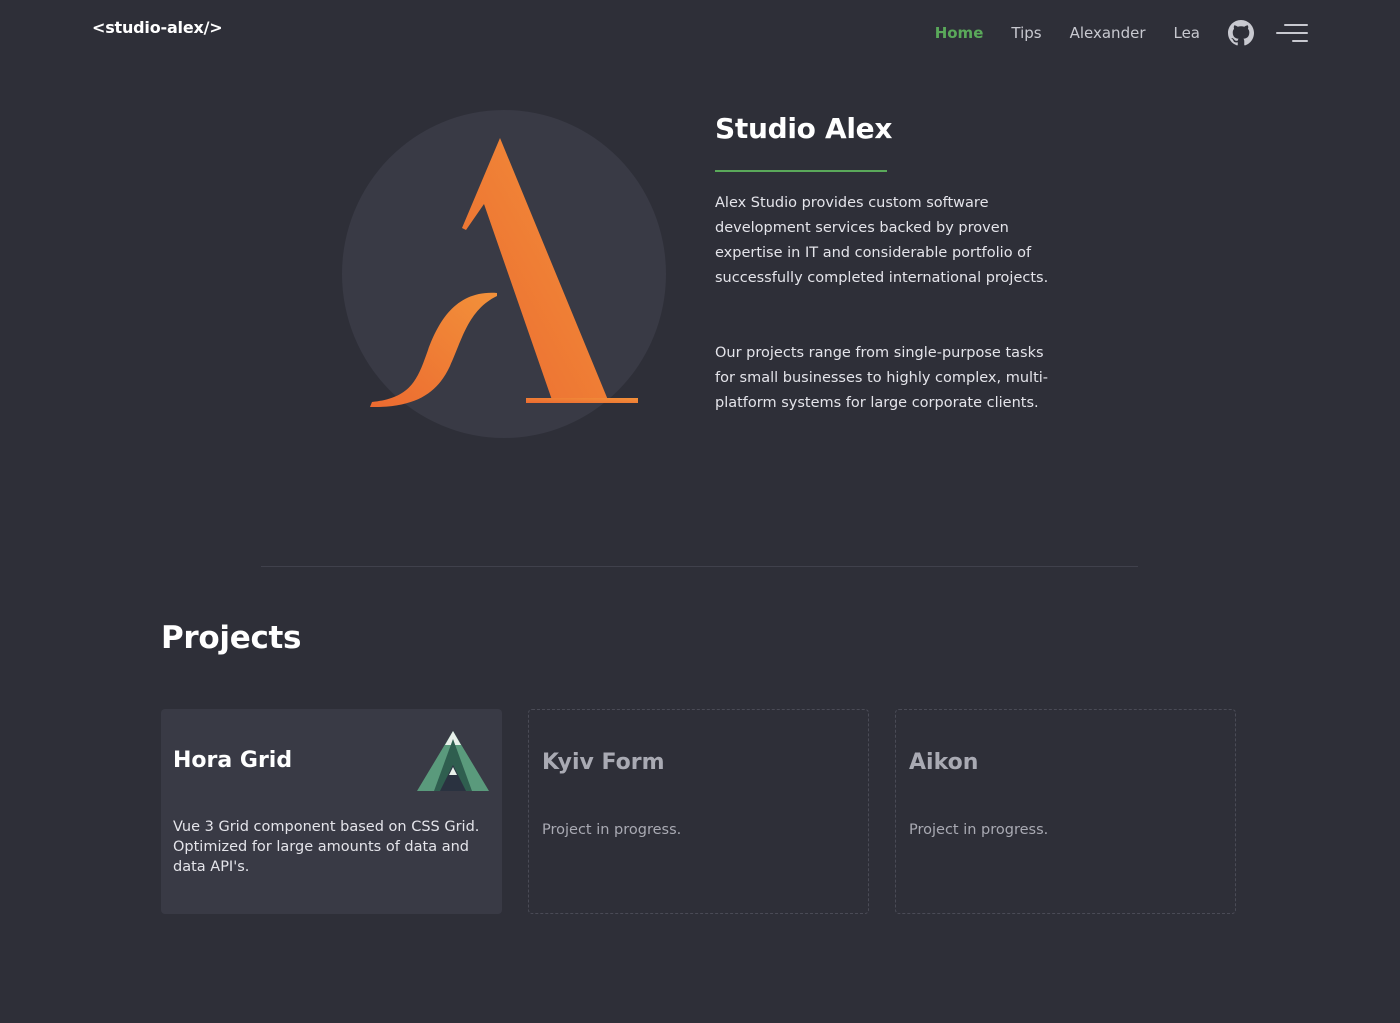 This screenshot has height=1023, width=1400. What do you see at coordinates (801, 171) in the screenshot?
I see `hero-title-underline` at bounding box center [801, 171].